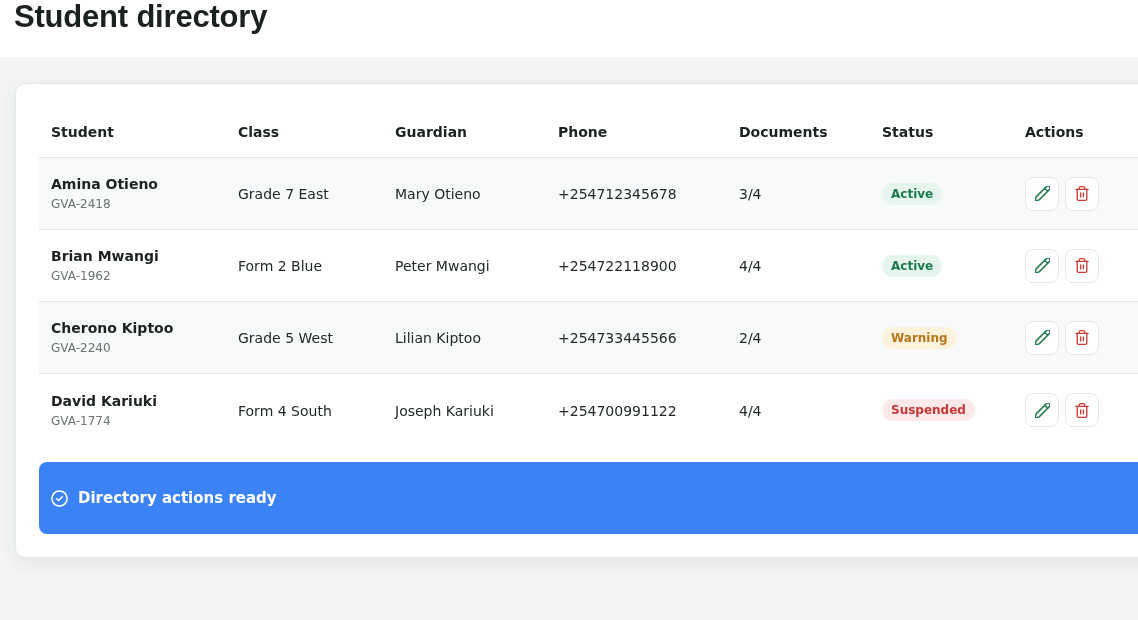 The height and width of the screenshot is (620, 1138). What do you see at coordinates (105, 256) in the screenshot?
I see `student-name: Brian Mwangi` at bounding box center [105, 256].